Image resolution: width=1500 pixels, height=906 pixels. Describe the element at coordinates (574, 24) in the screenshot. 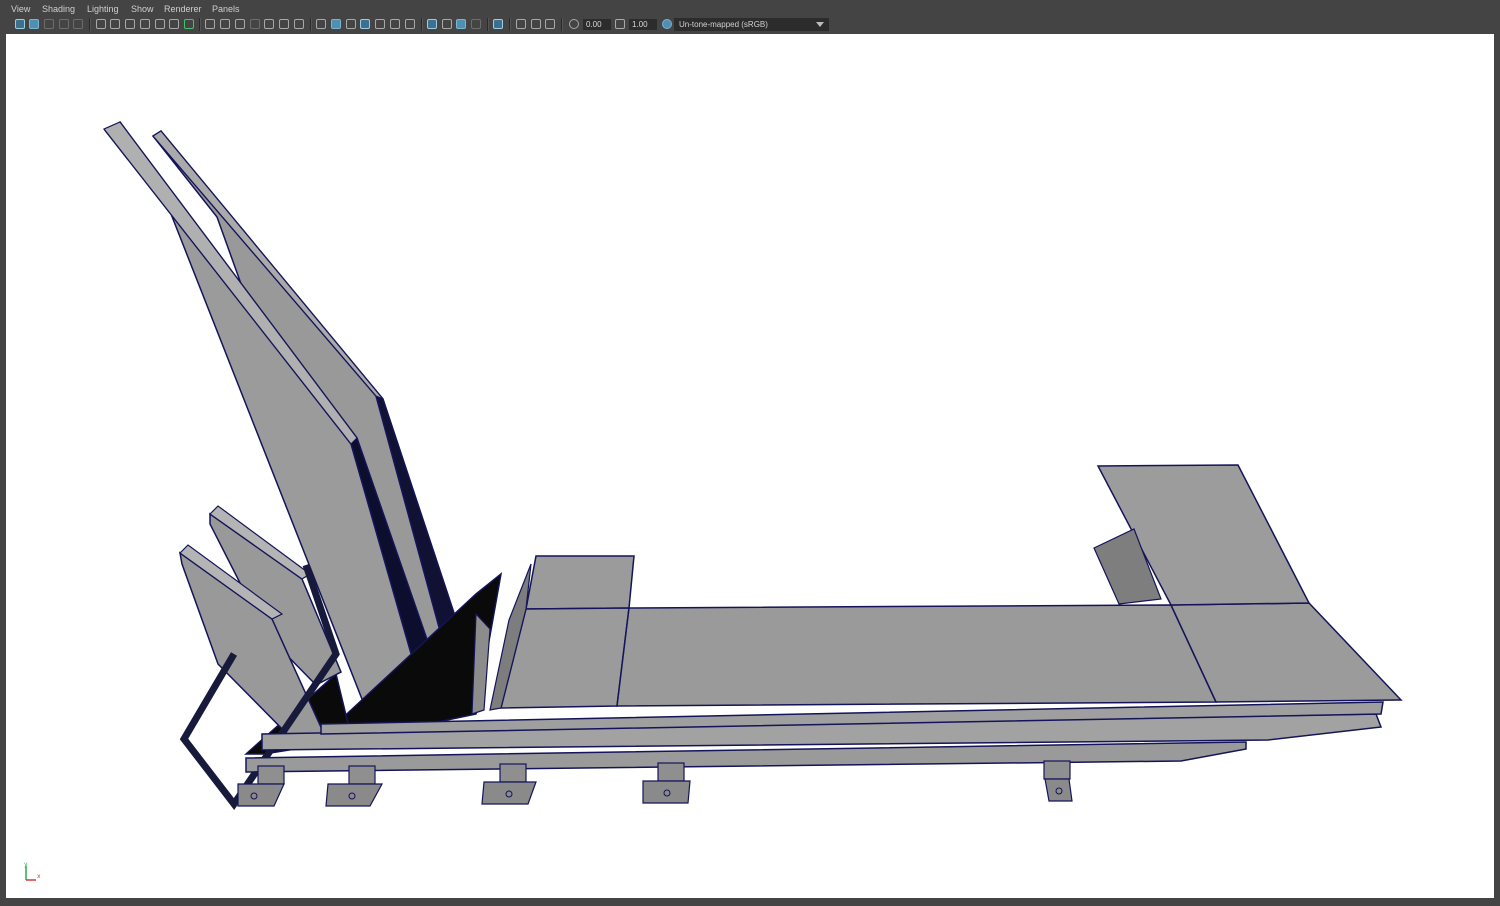

I see `exposure-icon` at that location.